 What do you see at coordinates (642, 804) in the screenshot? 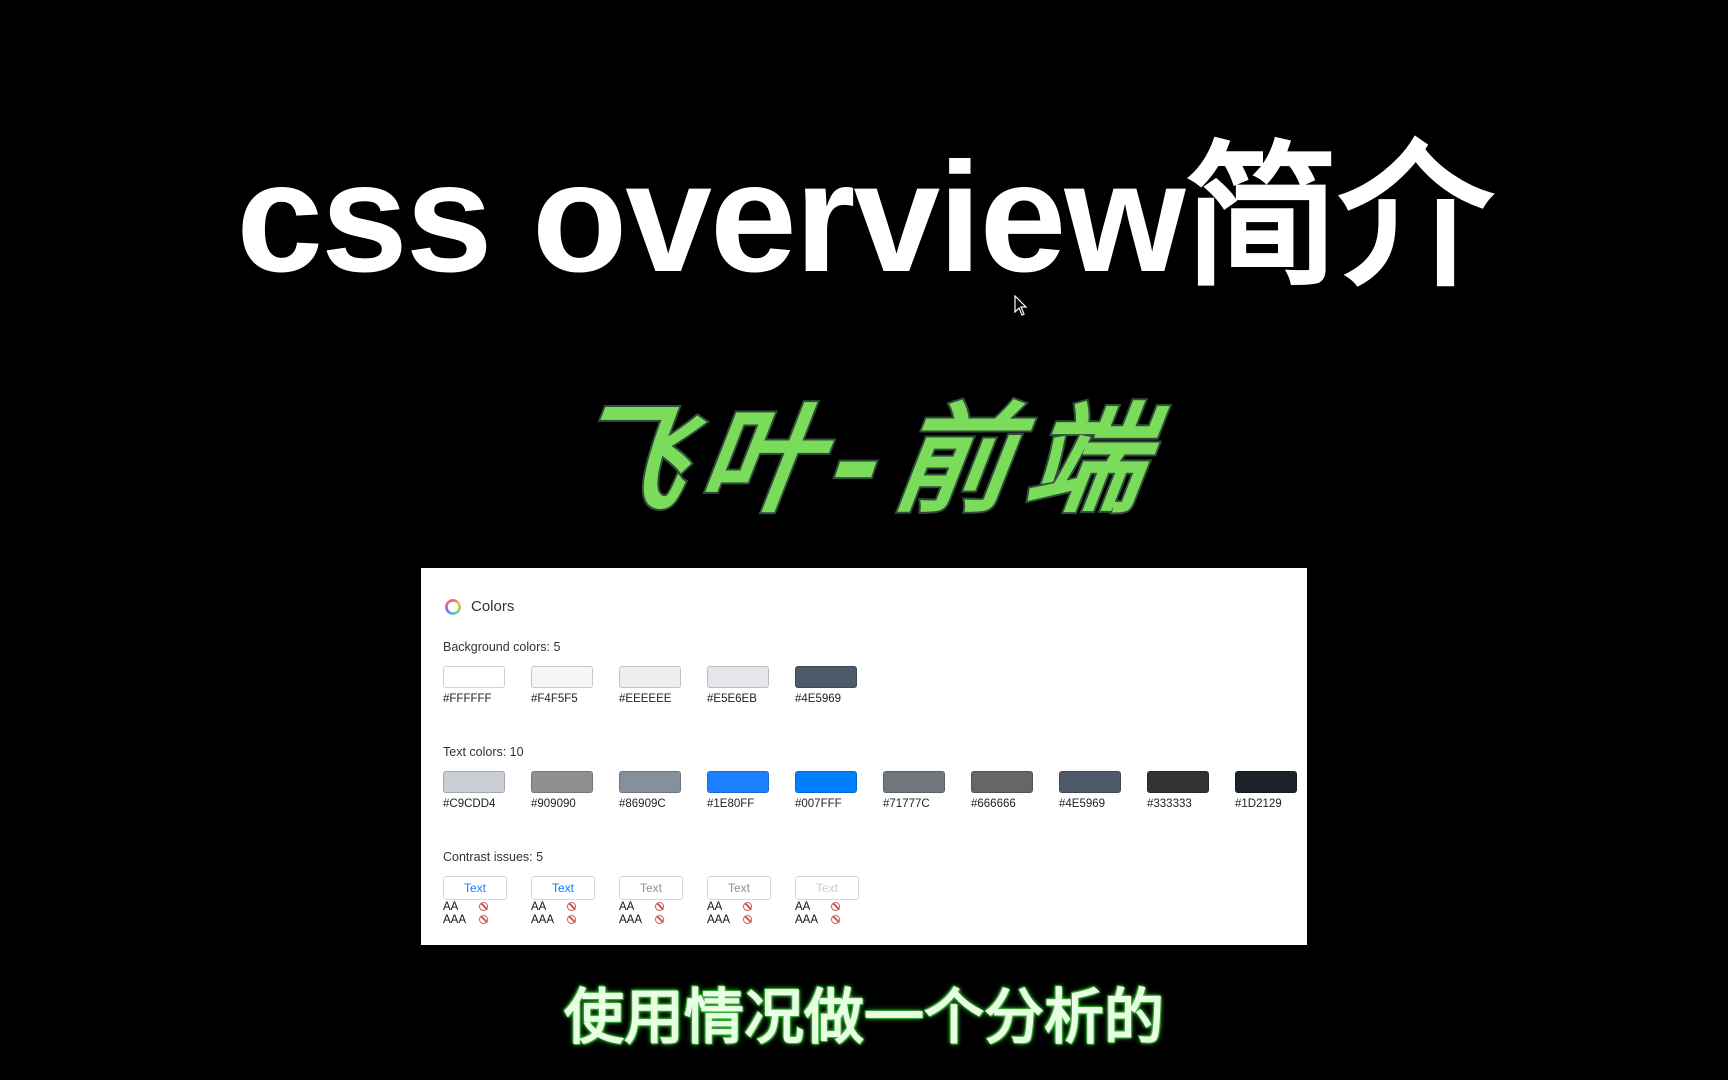
I see `color-hex-label: #86909C` at bounding box center [642, 804].